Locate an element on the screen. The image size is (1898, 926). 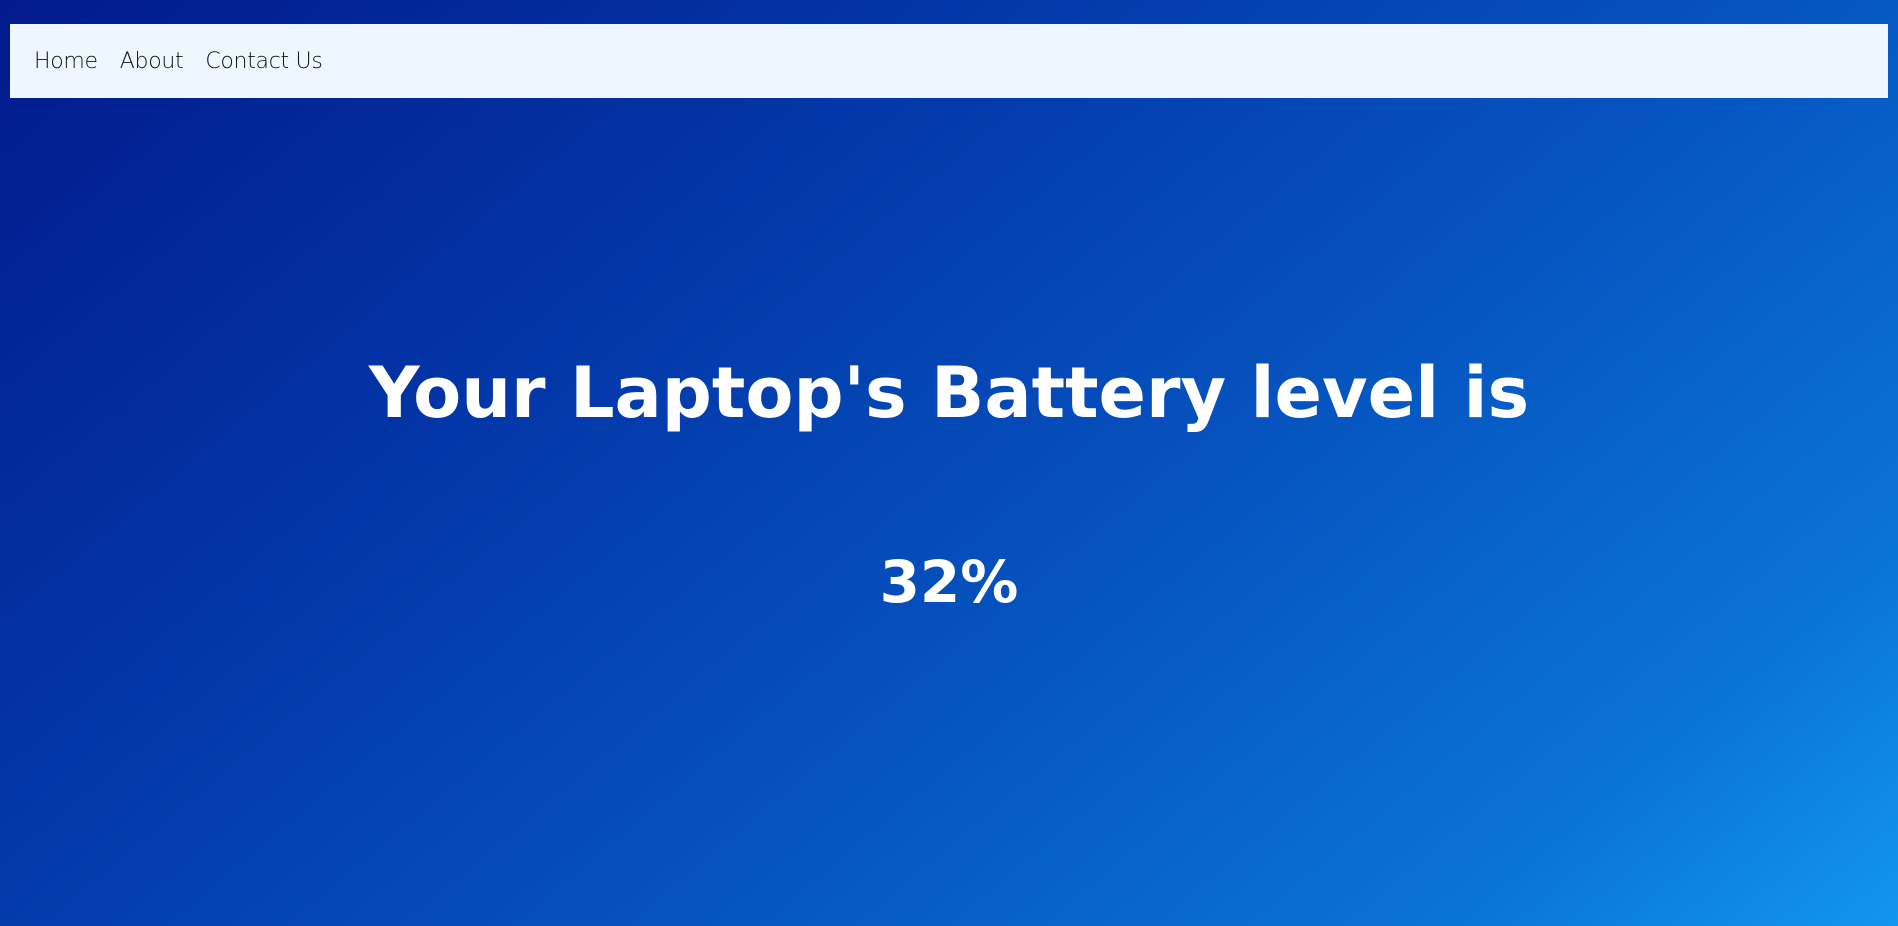
top-navbar: Home About Contact Us is located at coordinates (949, 61).